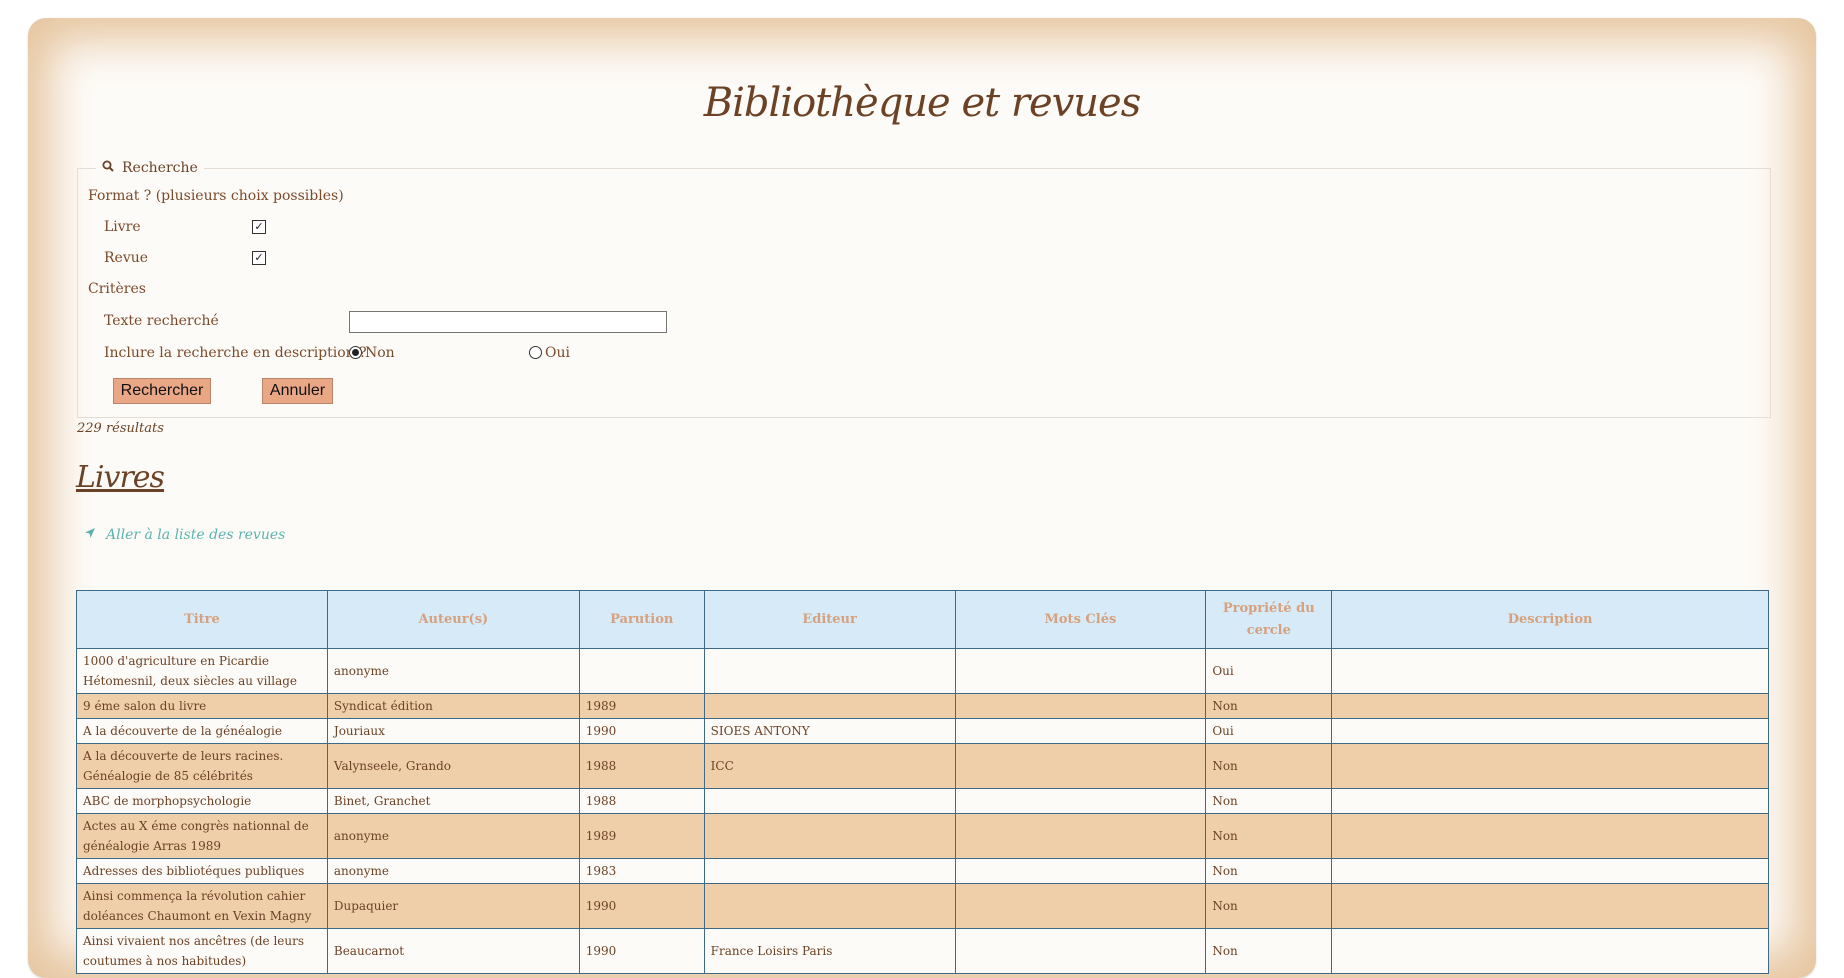  I want to click on description-non-radio, so click(355, 352).